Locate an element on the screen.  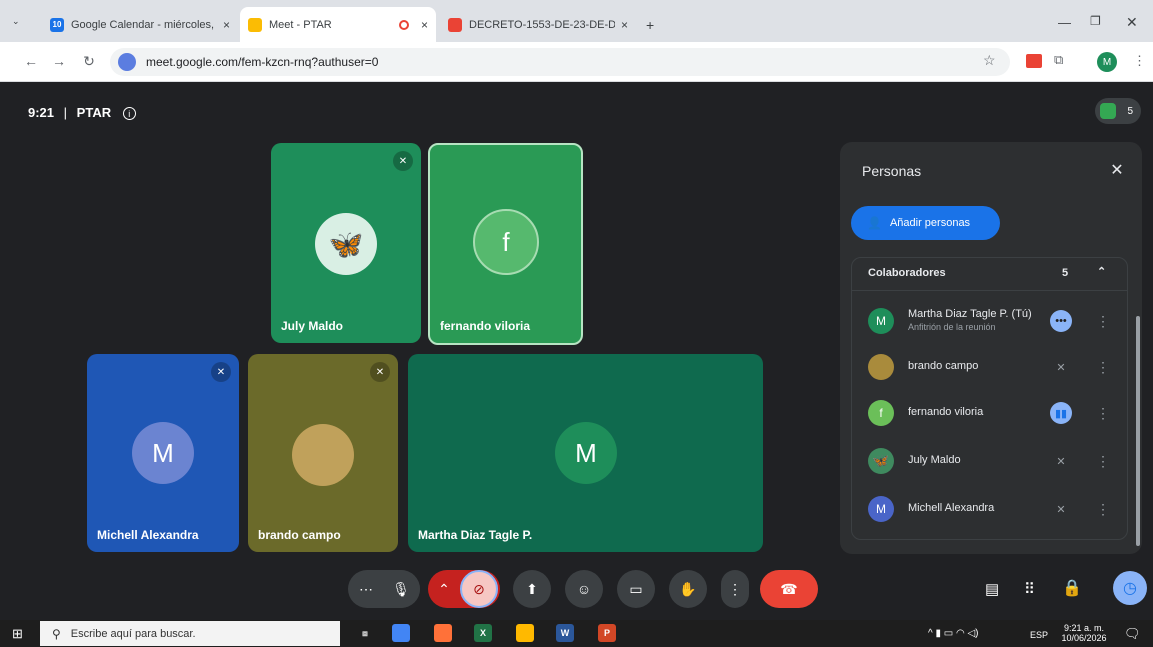
tile-martha-diaz: M Martha Diaz Tagle P. is located at coordinates (585, 453).